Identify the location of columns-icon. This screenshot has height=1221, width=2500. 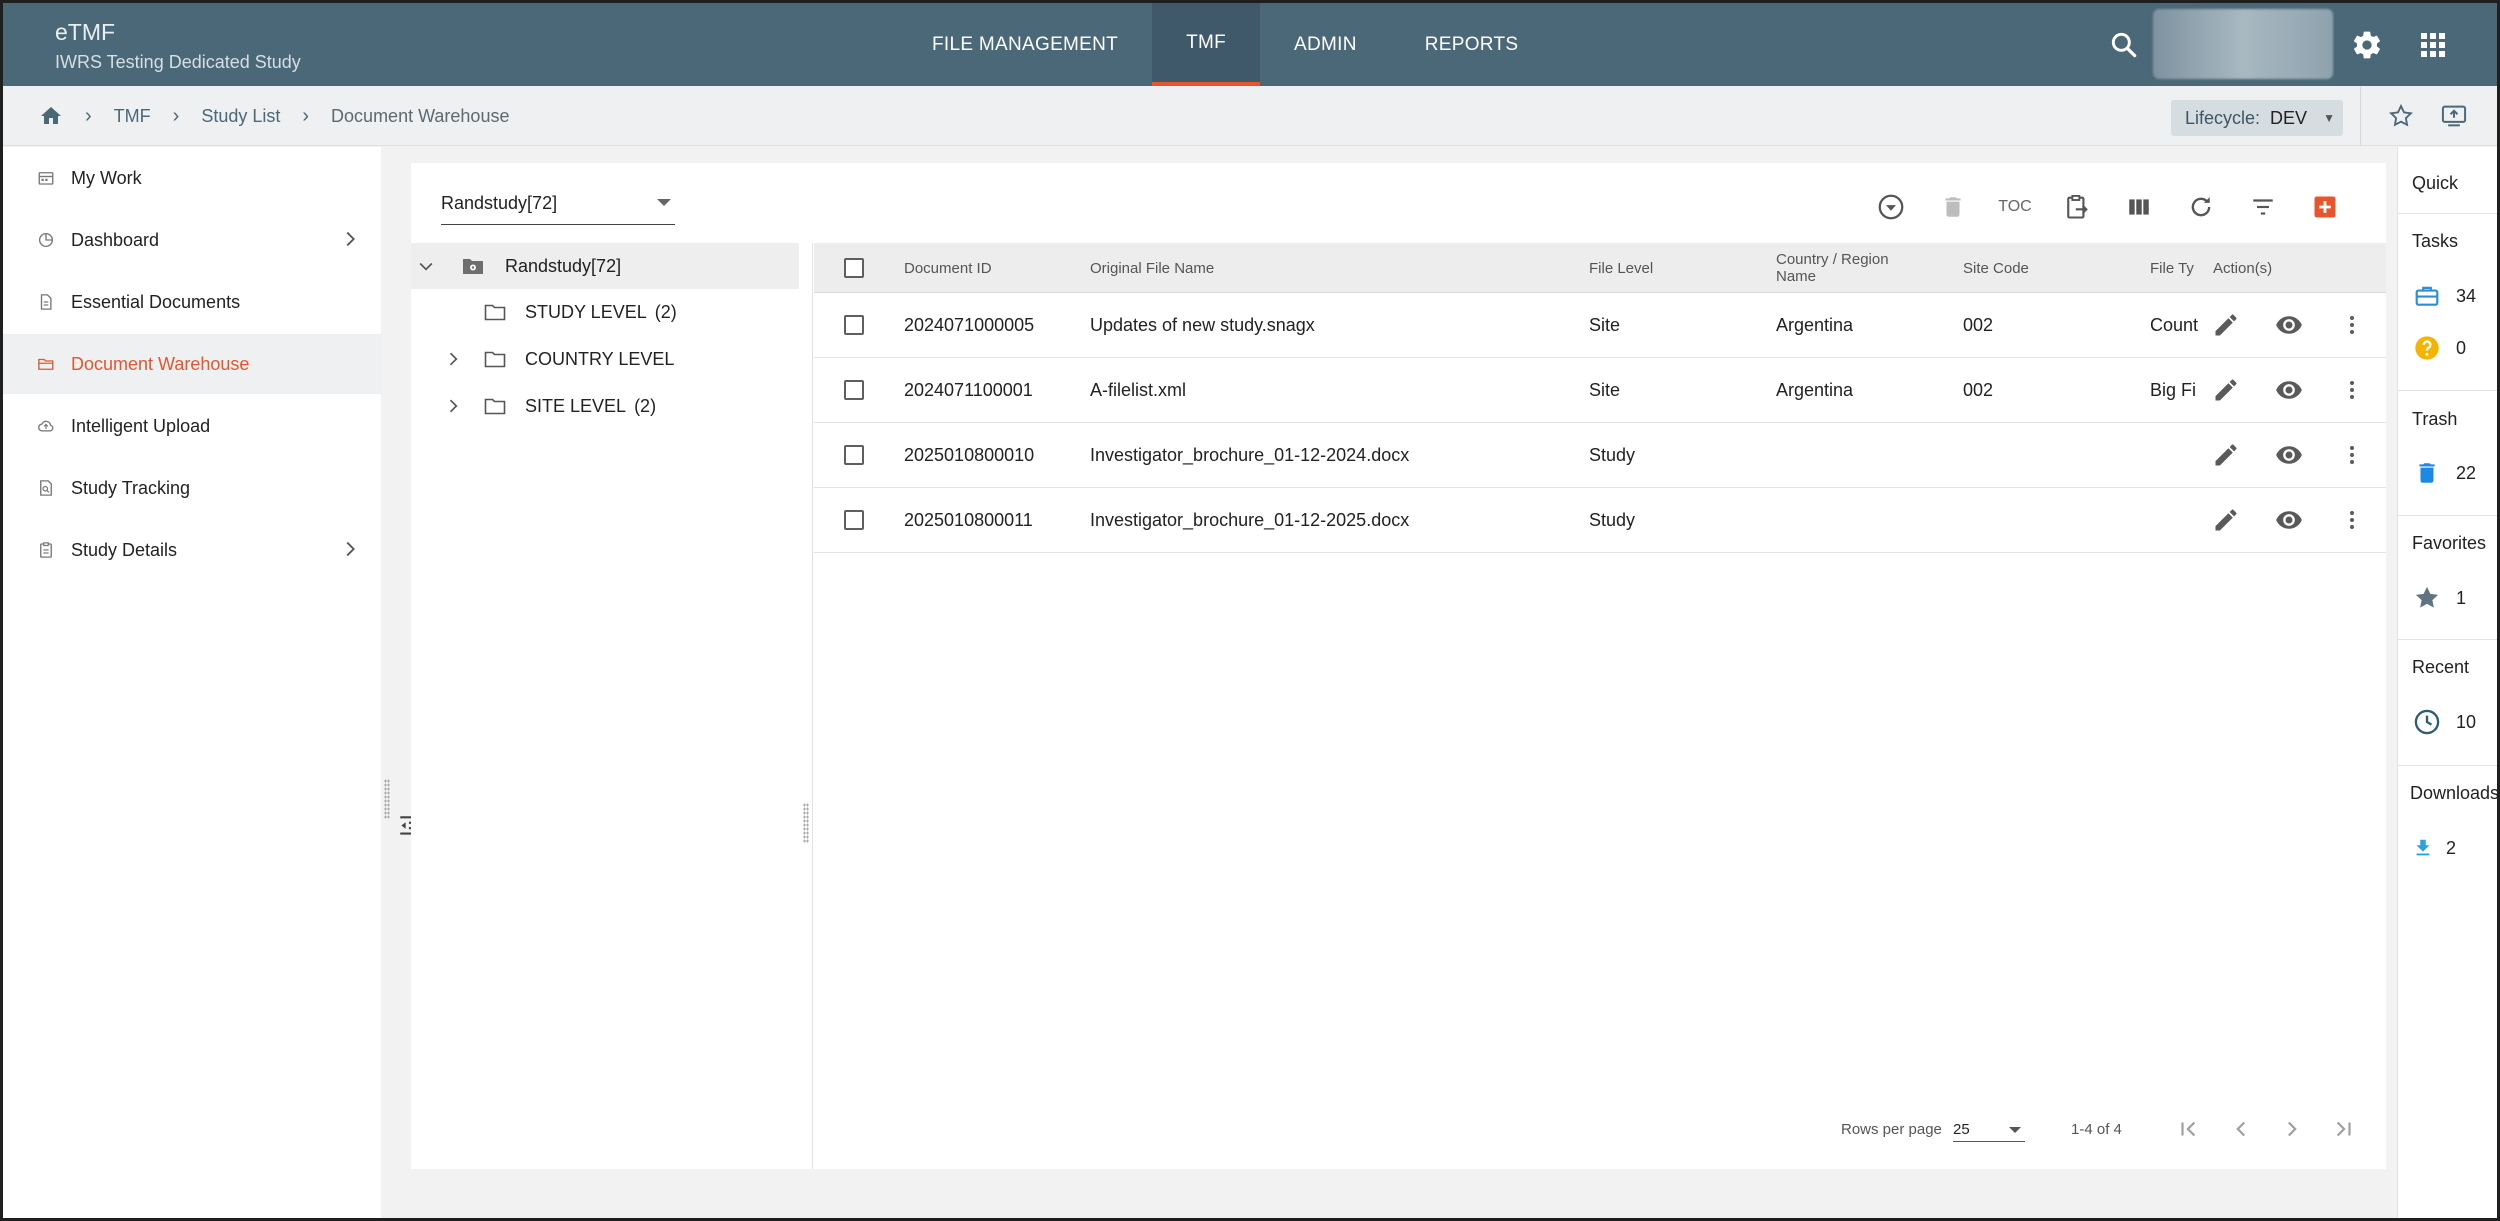
(2139, 207).